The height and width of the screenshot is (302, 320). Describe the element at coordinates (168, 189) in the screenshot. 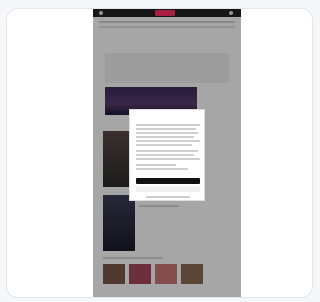

I see `more-options-button` at that location.